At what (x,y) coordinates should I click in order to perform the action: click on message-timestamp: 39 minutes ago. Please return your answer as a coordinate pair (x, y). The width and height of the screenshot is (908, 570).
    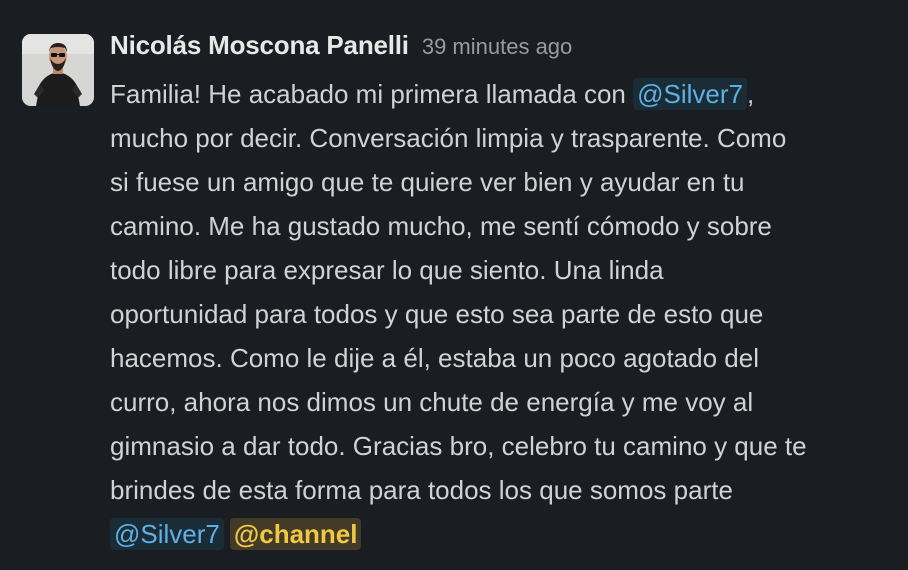
    Looking at the image, I should click on (497, 47).